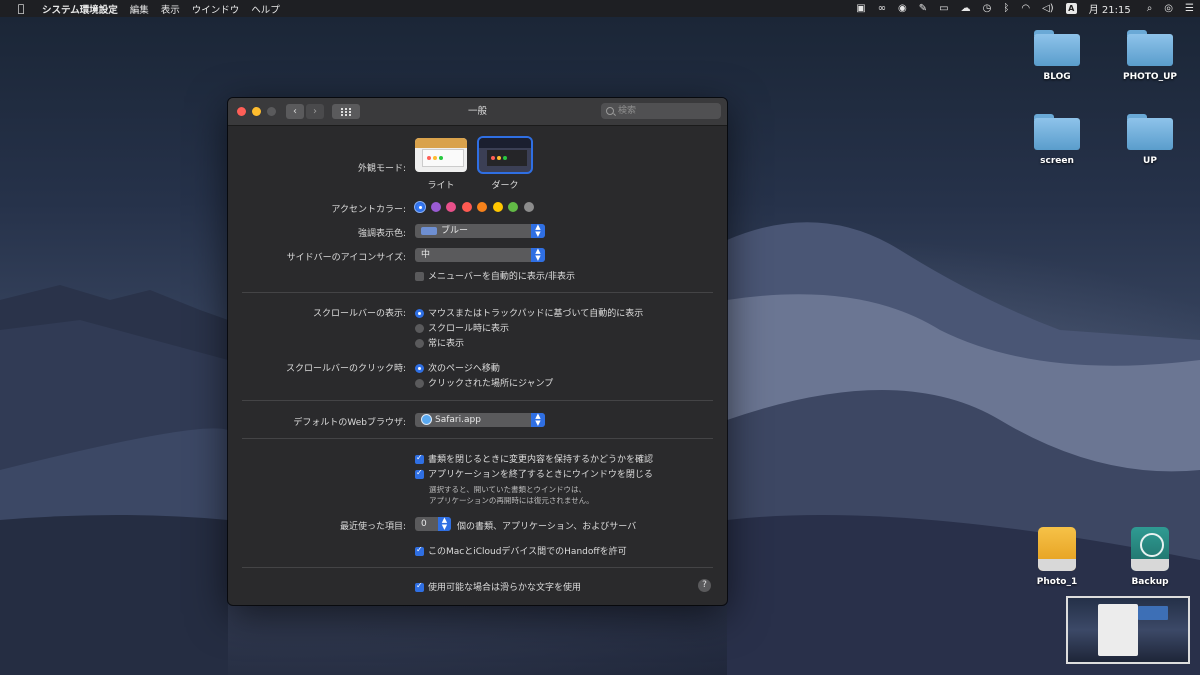 The height and width of the screenshot is (675, 1200). I want to click on scrollbar-click-jump-radio: クリックされた場所にジャンプ, so click(484, 382).